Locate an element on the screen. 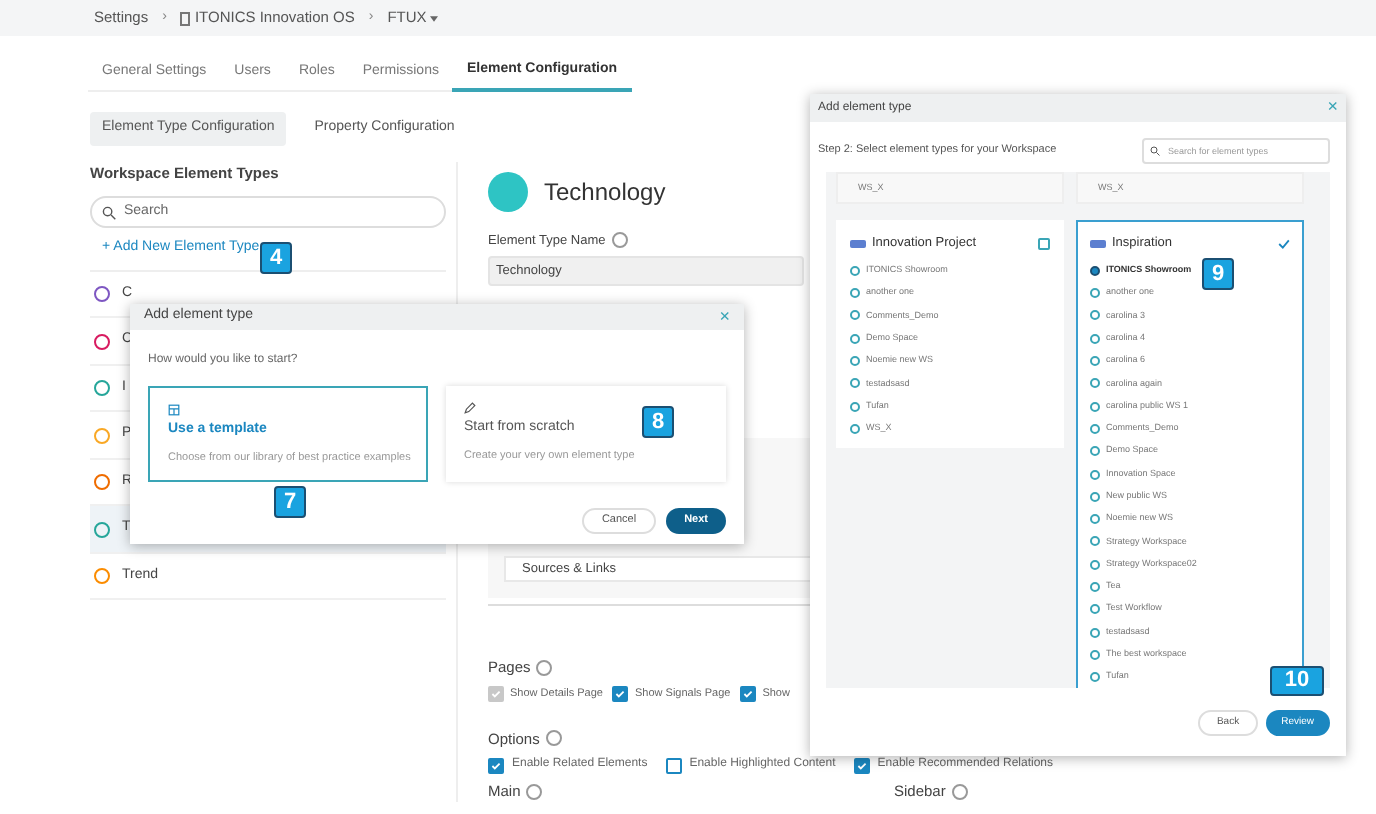 The height and width of the screenshot is (814, 1376). template-icon is located at coordinates (174, 410).